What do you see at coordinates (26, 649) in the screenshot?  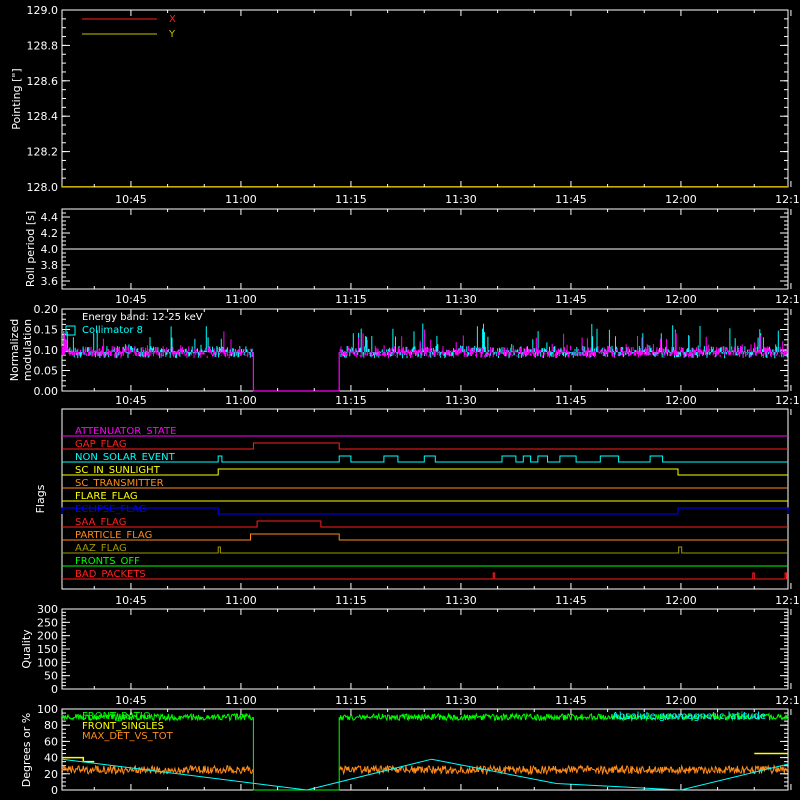 I see `quality-ylabel: Quality` at bounding box center [26, 649].